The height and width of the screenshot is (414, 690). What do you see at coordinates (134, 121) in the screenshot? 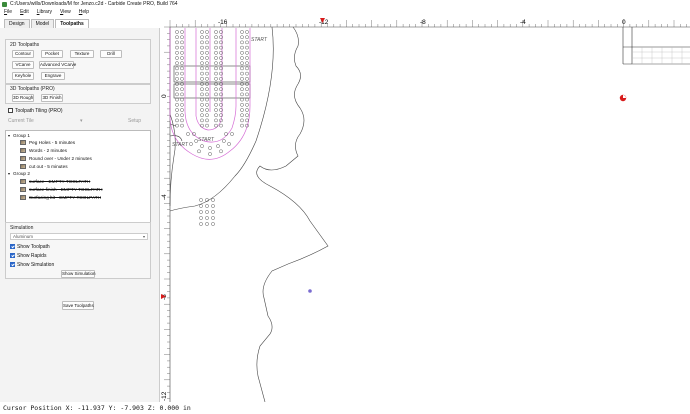
I see `tile-setup-button: Setup` at bounding box center [134, 121].